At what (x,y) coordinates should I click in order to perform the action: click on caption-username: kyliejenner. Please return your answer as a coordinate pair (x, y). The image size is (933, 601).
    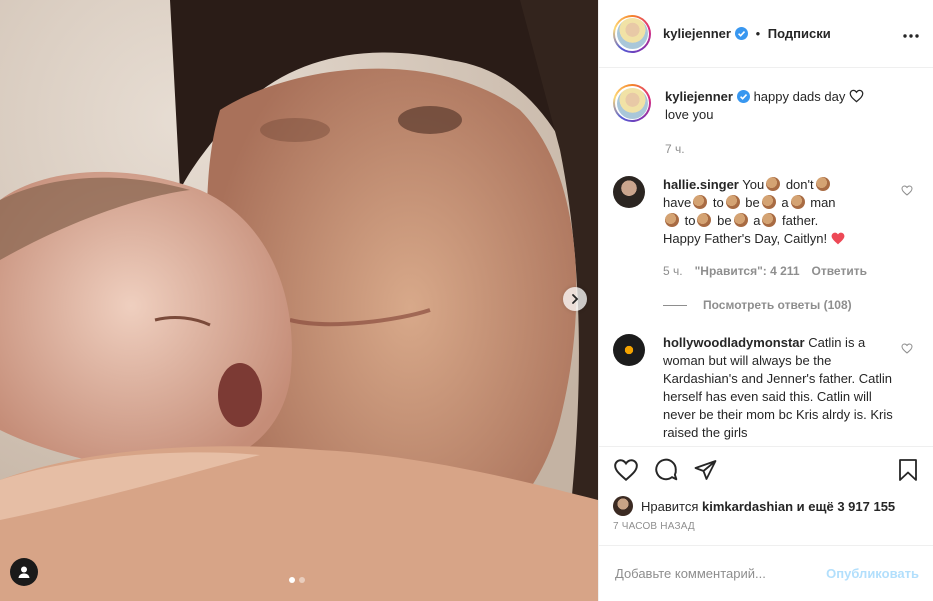
    Looking at the image, I should click on (699, 96).